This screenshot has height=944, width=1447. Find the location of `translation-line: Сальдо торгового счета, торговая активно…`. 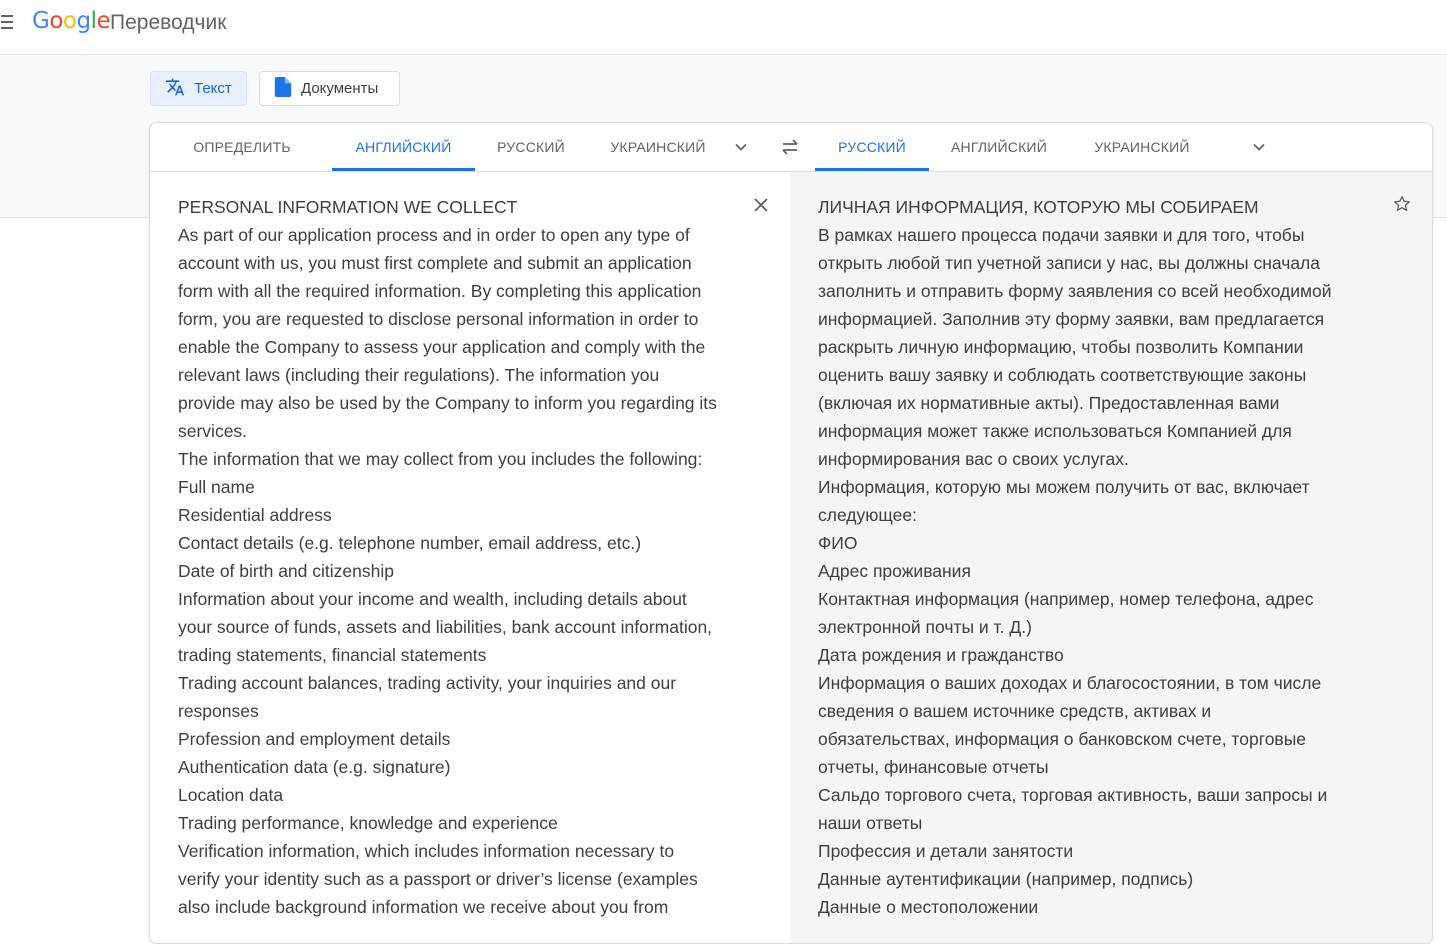

translation-line: Сальдо торгового счета, торговая активно… is located at coordinates (1073, 795).